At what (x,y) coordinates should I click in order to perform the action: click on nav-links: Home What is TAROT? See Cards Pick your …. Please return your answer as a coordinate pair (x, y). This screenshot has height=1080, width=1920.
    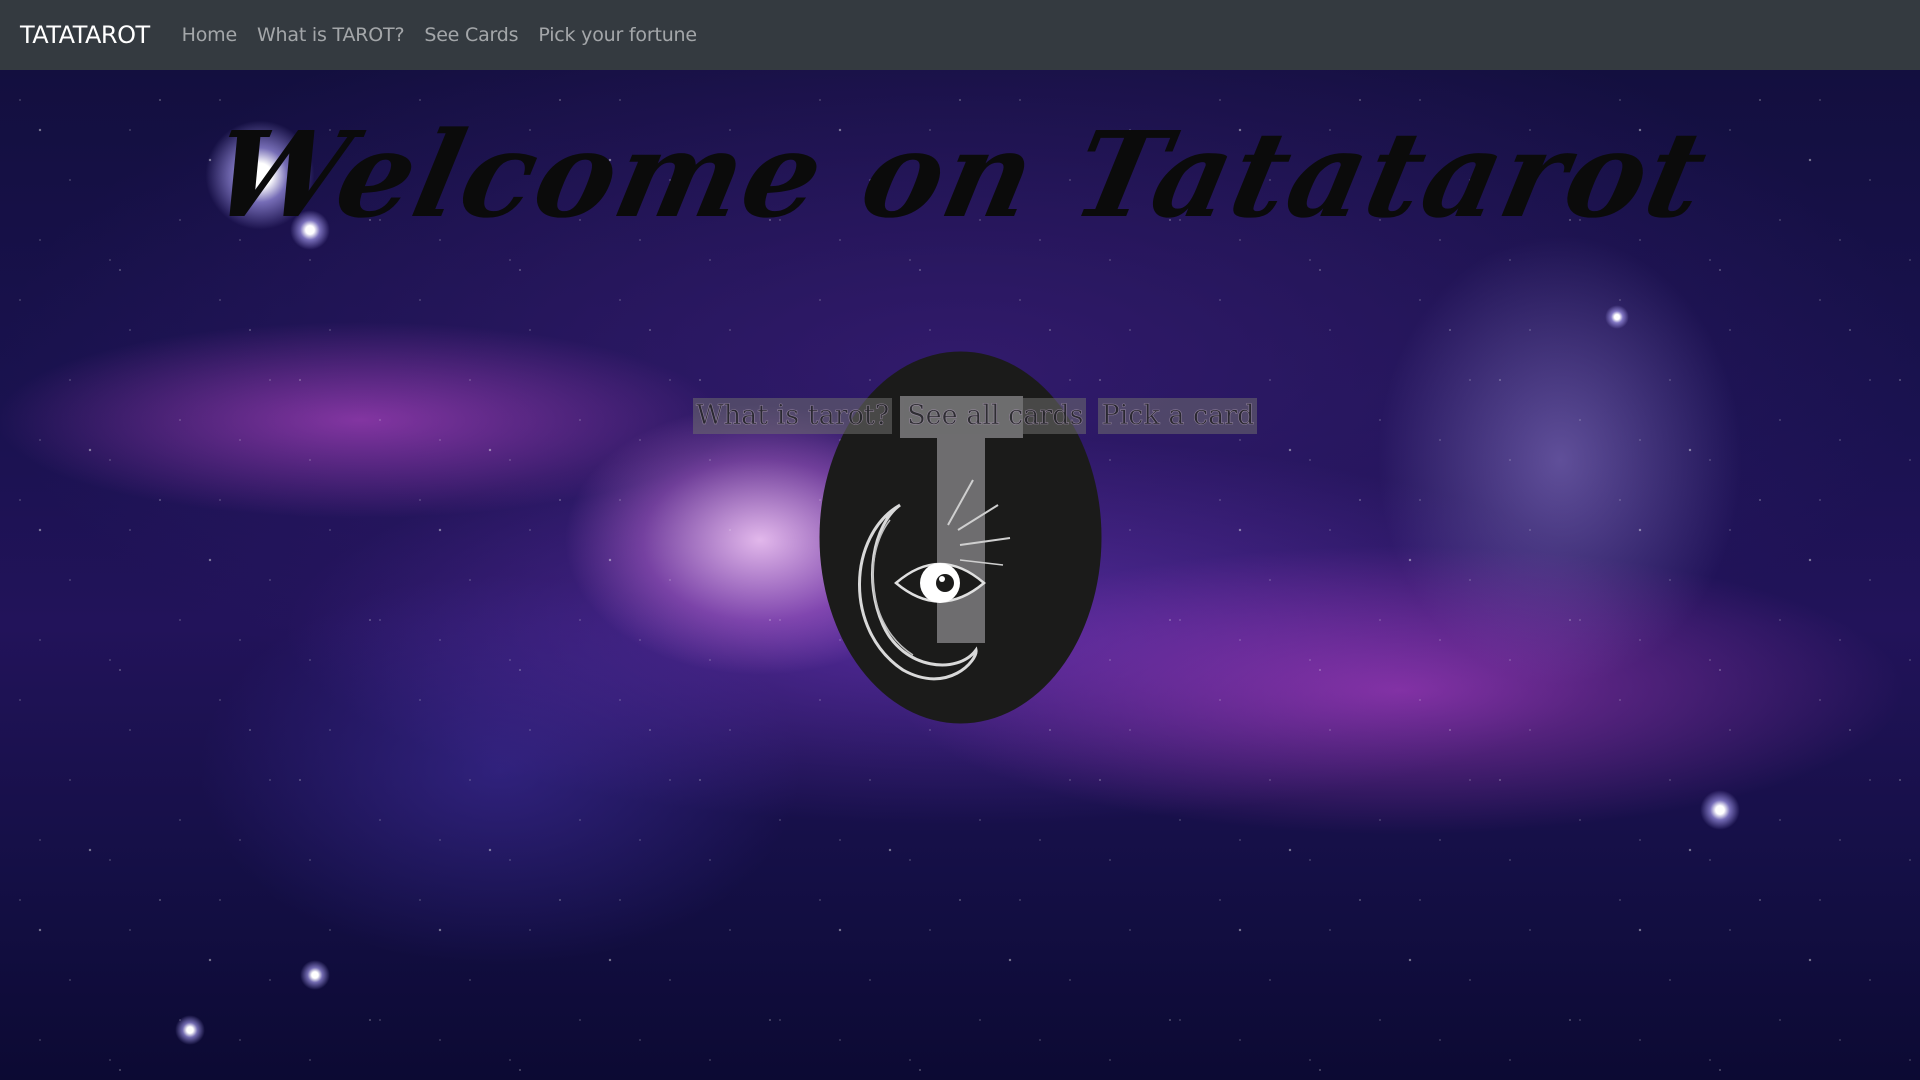
    Looking at the image, I should click on (439, 35).